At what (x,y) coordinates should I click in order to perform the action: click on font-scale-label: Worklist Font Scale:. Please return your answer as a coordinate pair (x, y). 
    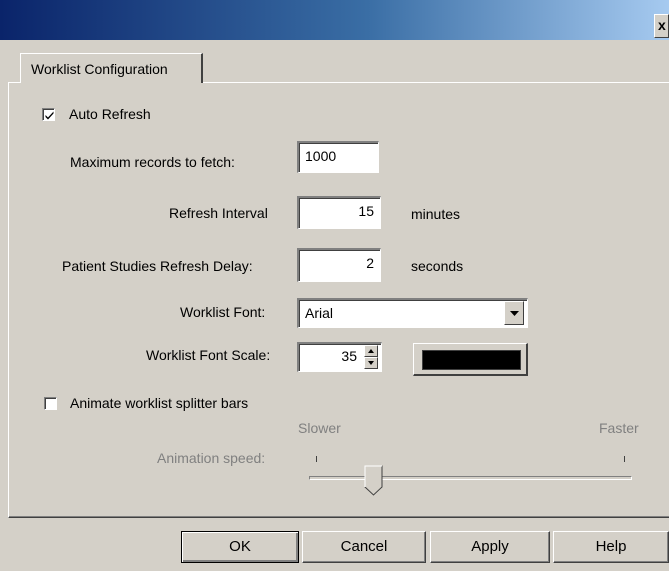
    Looking at the image, I should click on (208, 355).